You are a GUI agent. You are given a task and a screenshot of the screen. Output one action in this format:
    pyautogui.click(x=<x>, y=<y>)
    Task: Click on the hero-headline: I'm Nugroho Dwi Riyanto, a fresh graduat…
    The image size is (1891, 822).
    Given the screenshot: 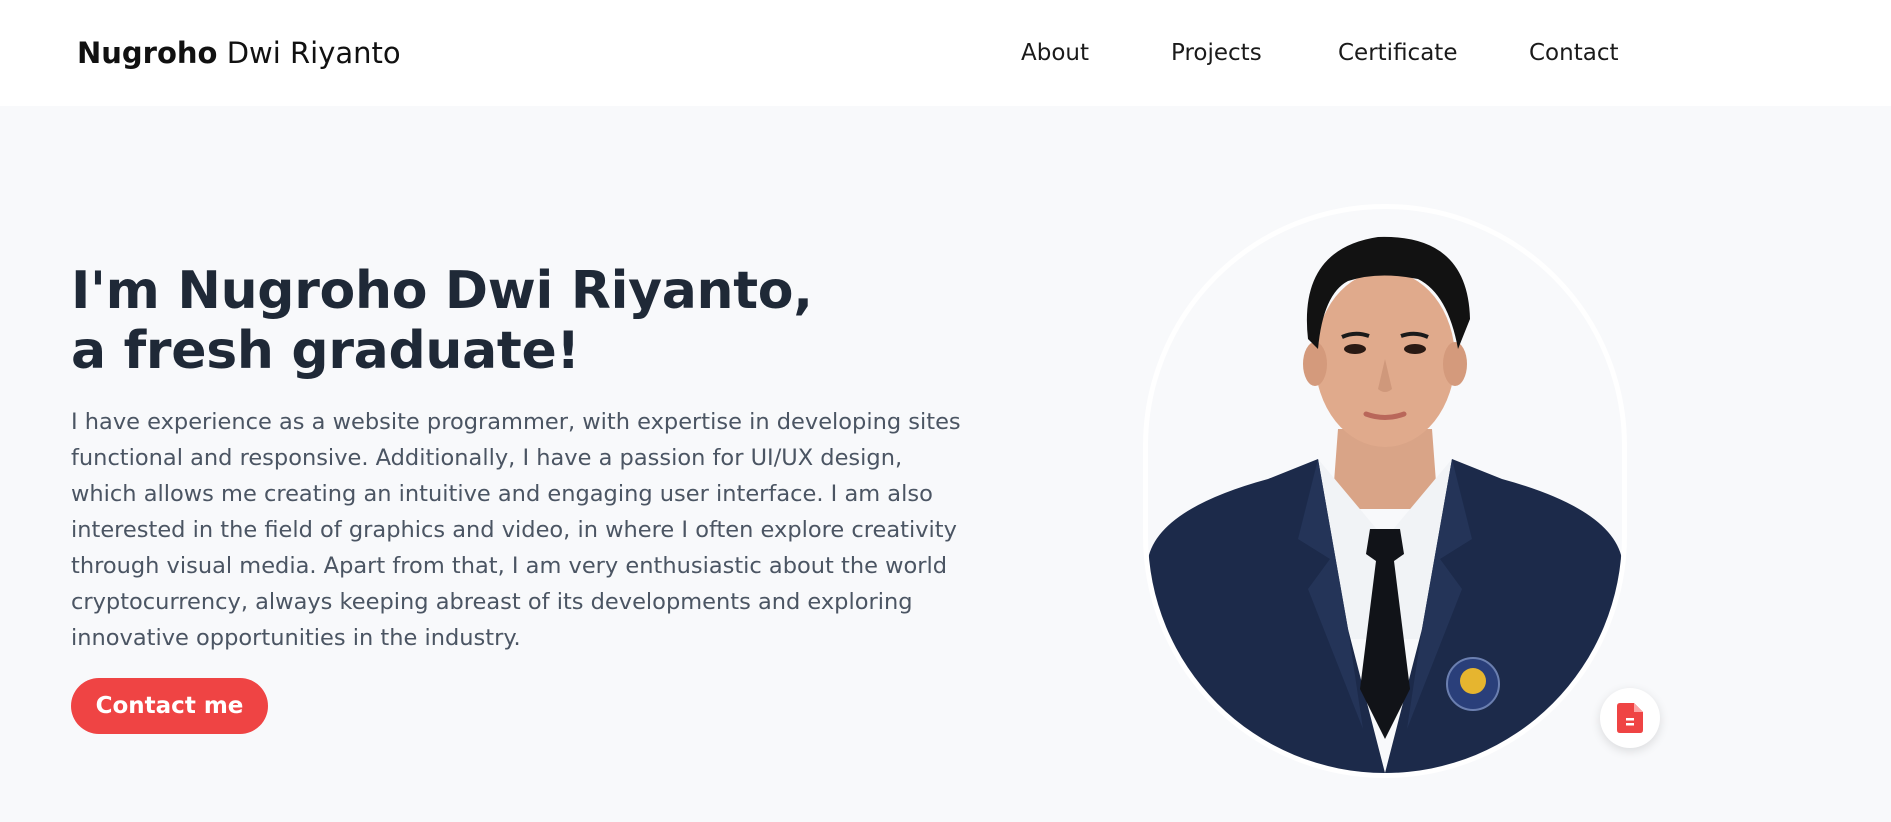 What is the action you would take?
    pyautogui.click(x=442, y=321)
    